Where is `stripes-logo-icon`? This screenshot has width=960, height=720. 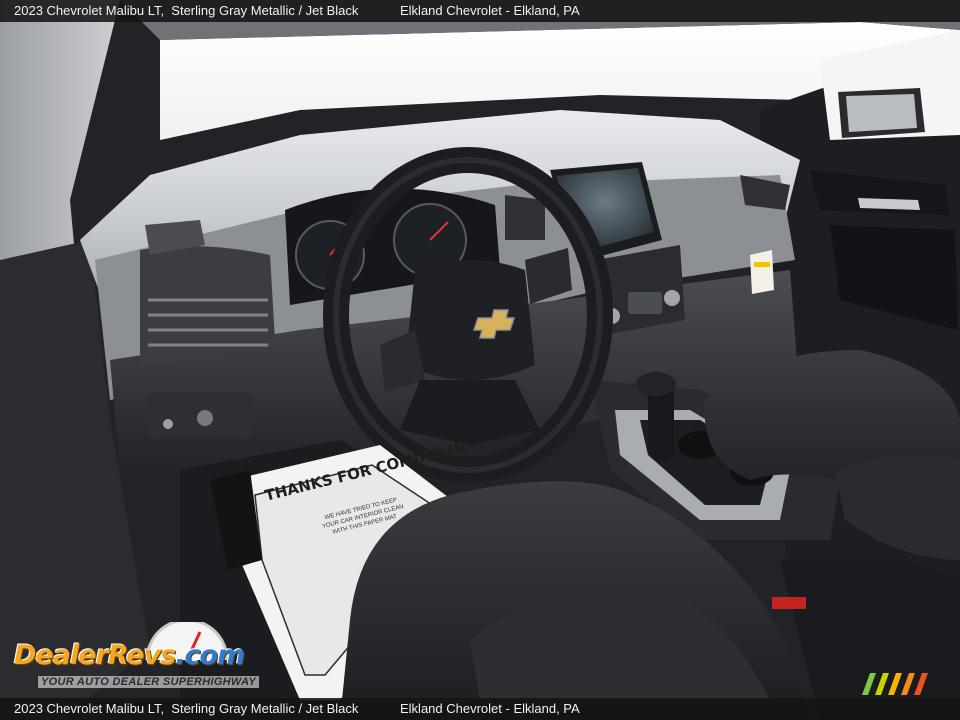
stripes-logo-icon is located at coordinates (895, 684).